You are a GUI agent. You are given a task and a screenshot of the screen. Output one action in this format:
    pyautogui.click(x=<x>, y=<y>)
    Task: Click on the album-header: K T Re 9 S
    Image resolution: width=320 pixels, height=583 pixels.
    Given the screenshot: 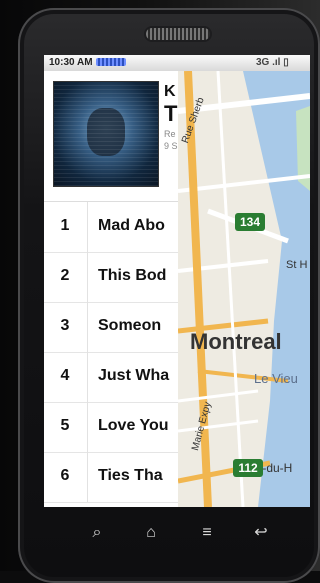 What is the action you would take?
    pyautogui.click(x=111, y=136)
    